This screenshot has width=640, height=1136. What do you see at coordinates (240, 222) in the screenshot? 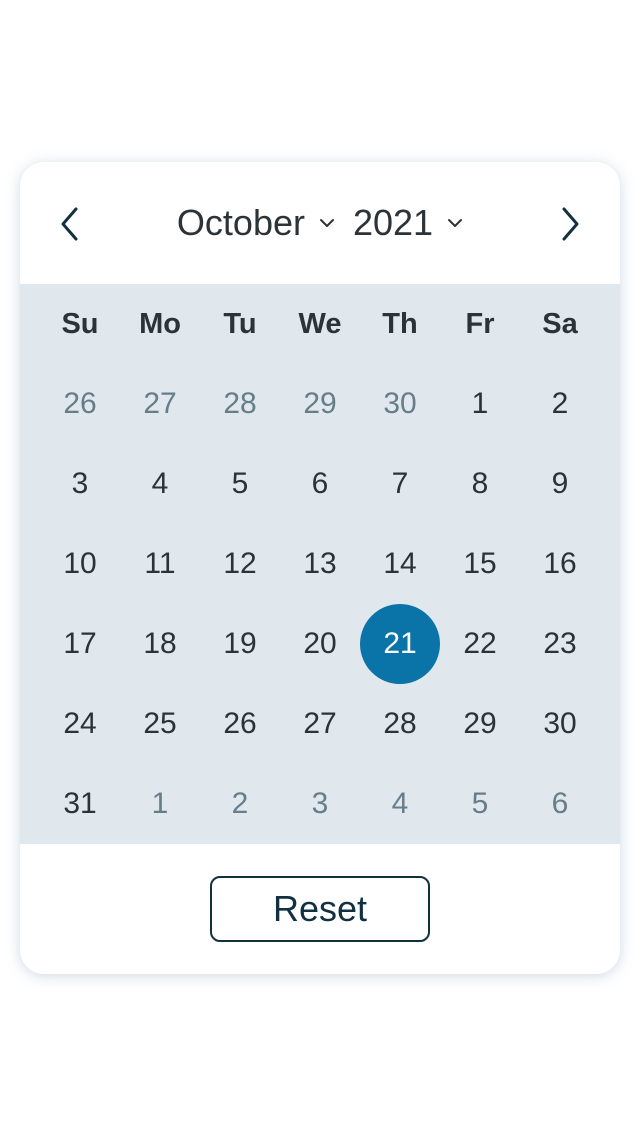
I see `month-label: October` at bounding box center [240, 222].